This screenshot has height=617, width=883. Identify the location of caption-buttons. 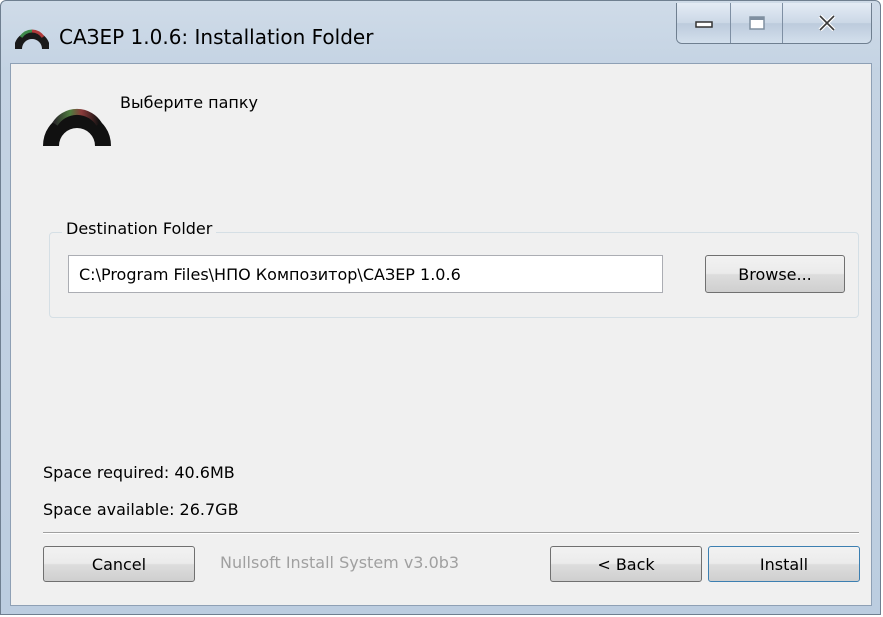
(774, 23).